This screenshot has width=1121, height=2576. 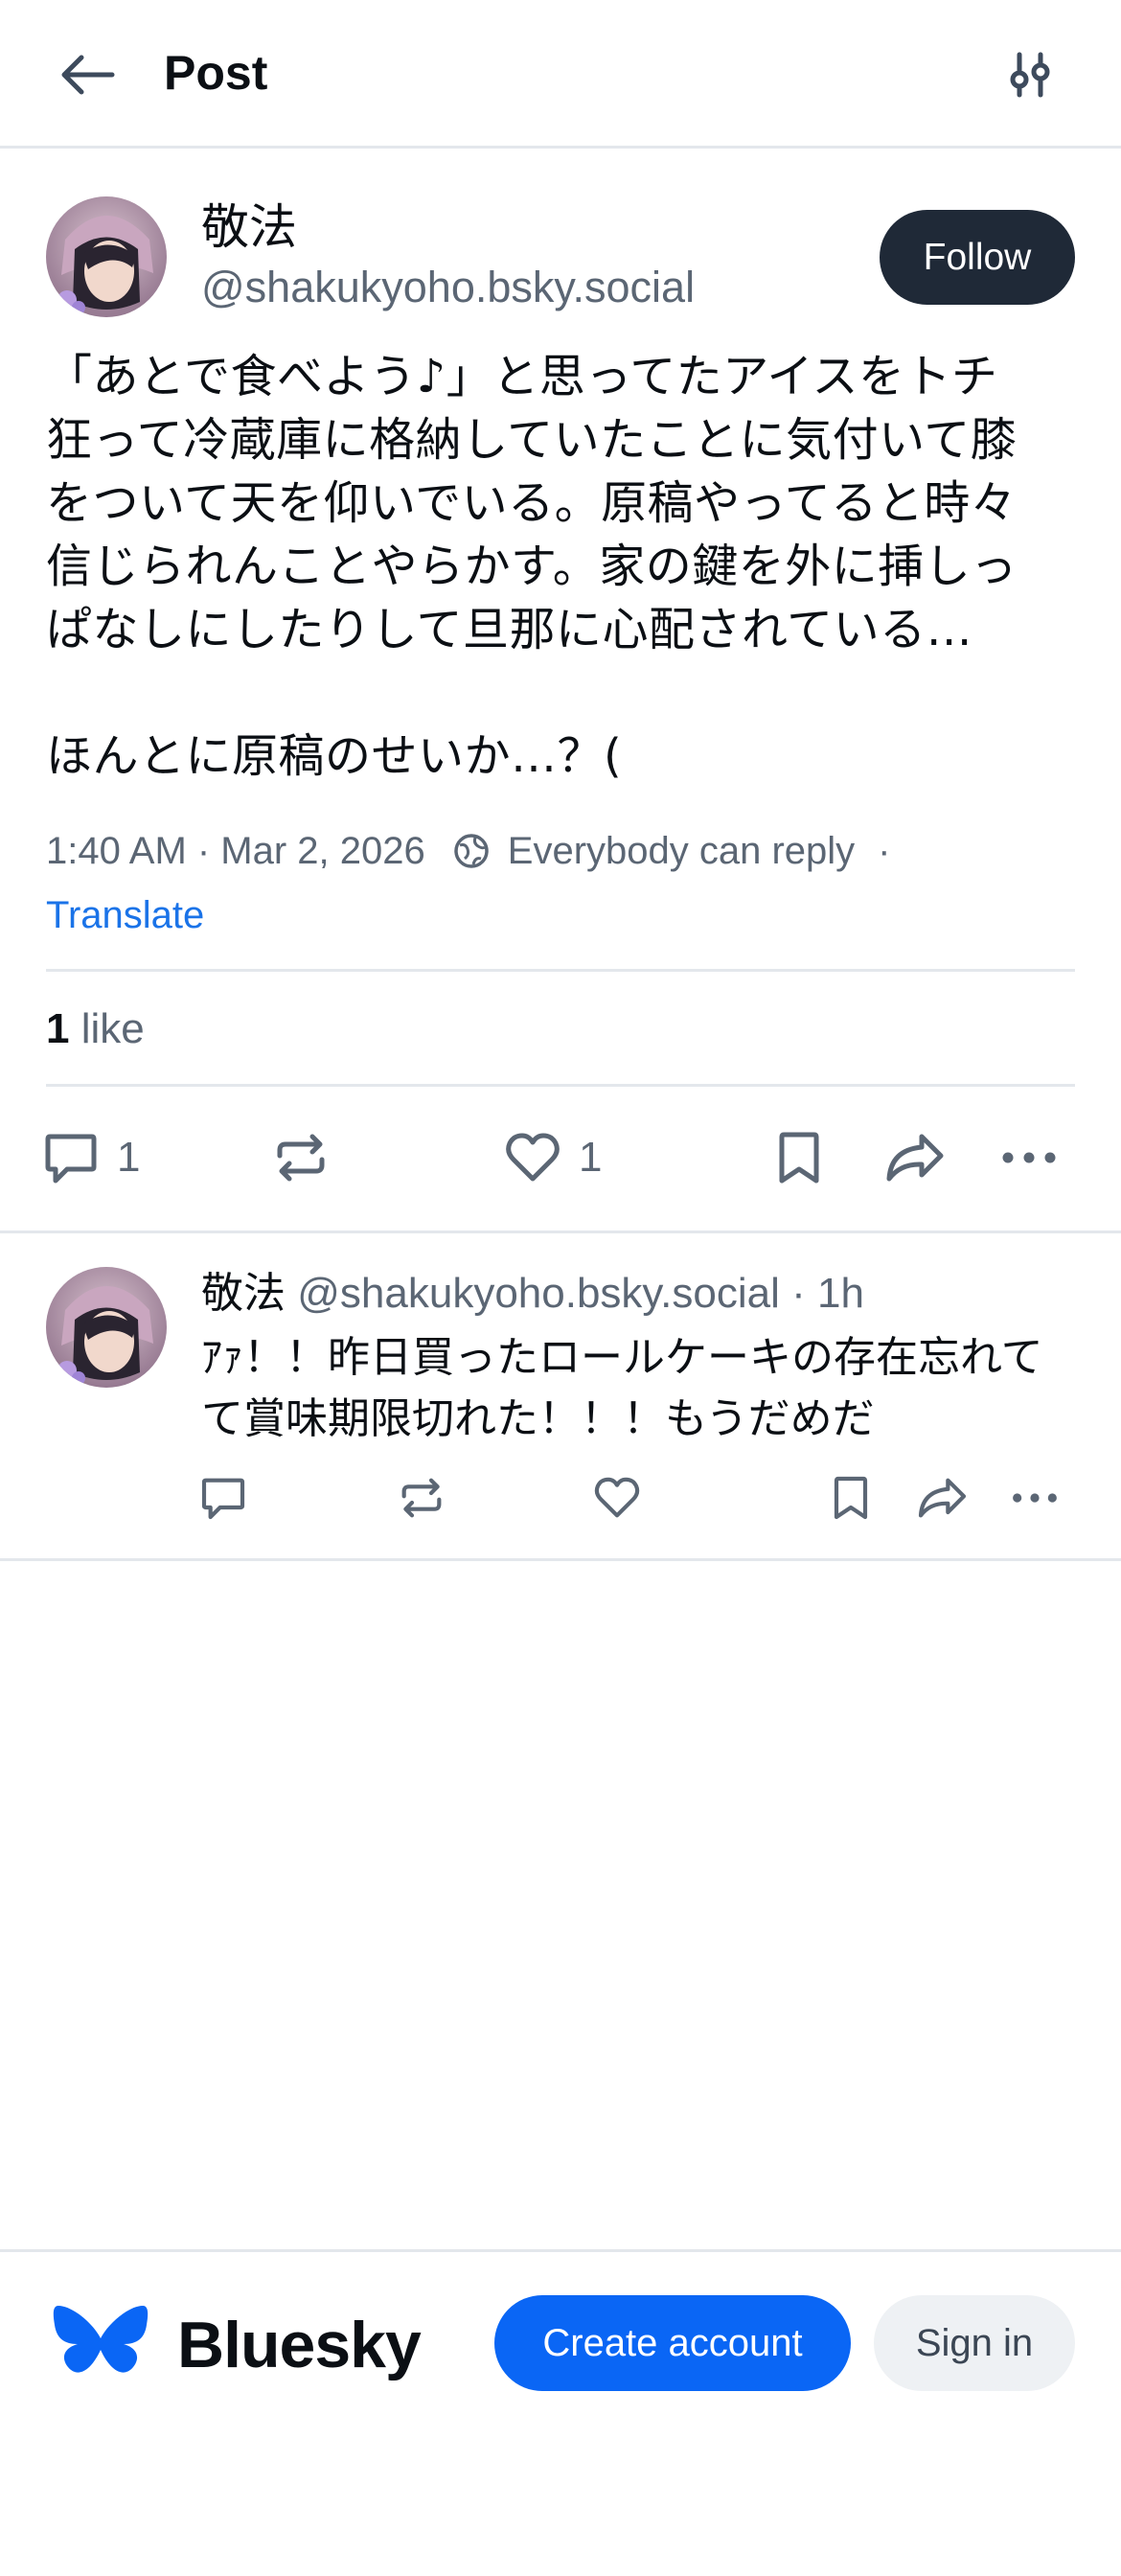 What do you see at coordinates (622, 1388) in the screenshot?
I see `reply-text: ｱｧ！！昨日買ったロールケーキの存在忘れてて賞味期限切れた！！！もうだめだ` at bounding box center [622, 1388].